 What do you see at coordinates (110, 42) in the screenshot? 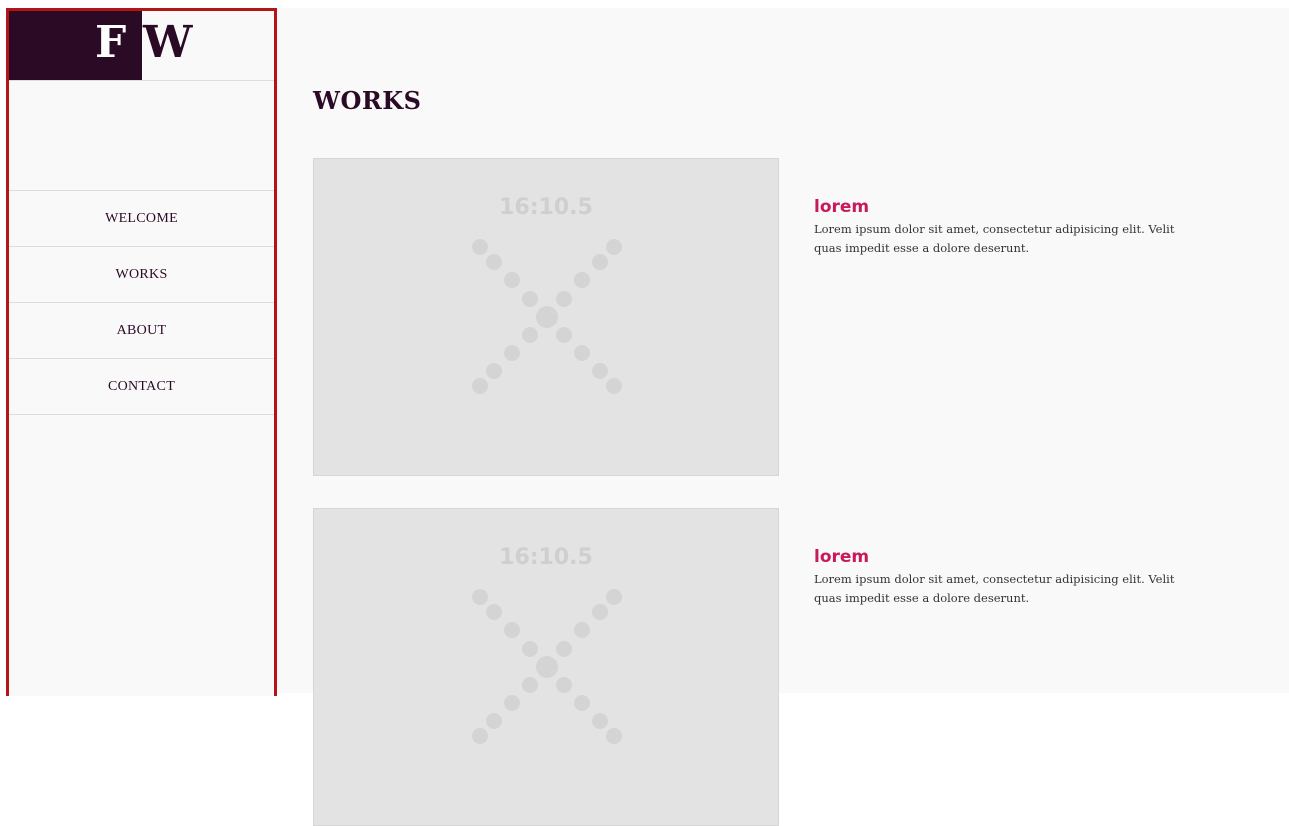
I see `logo-letter-f: F` at bounding box center [110, 42].